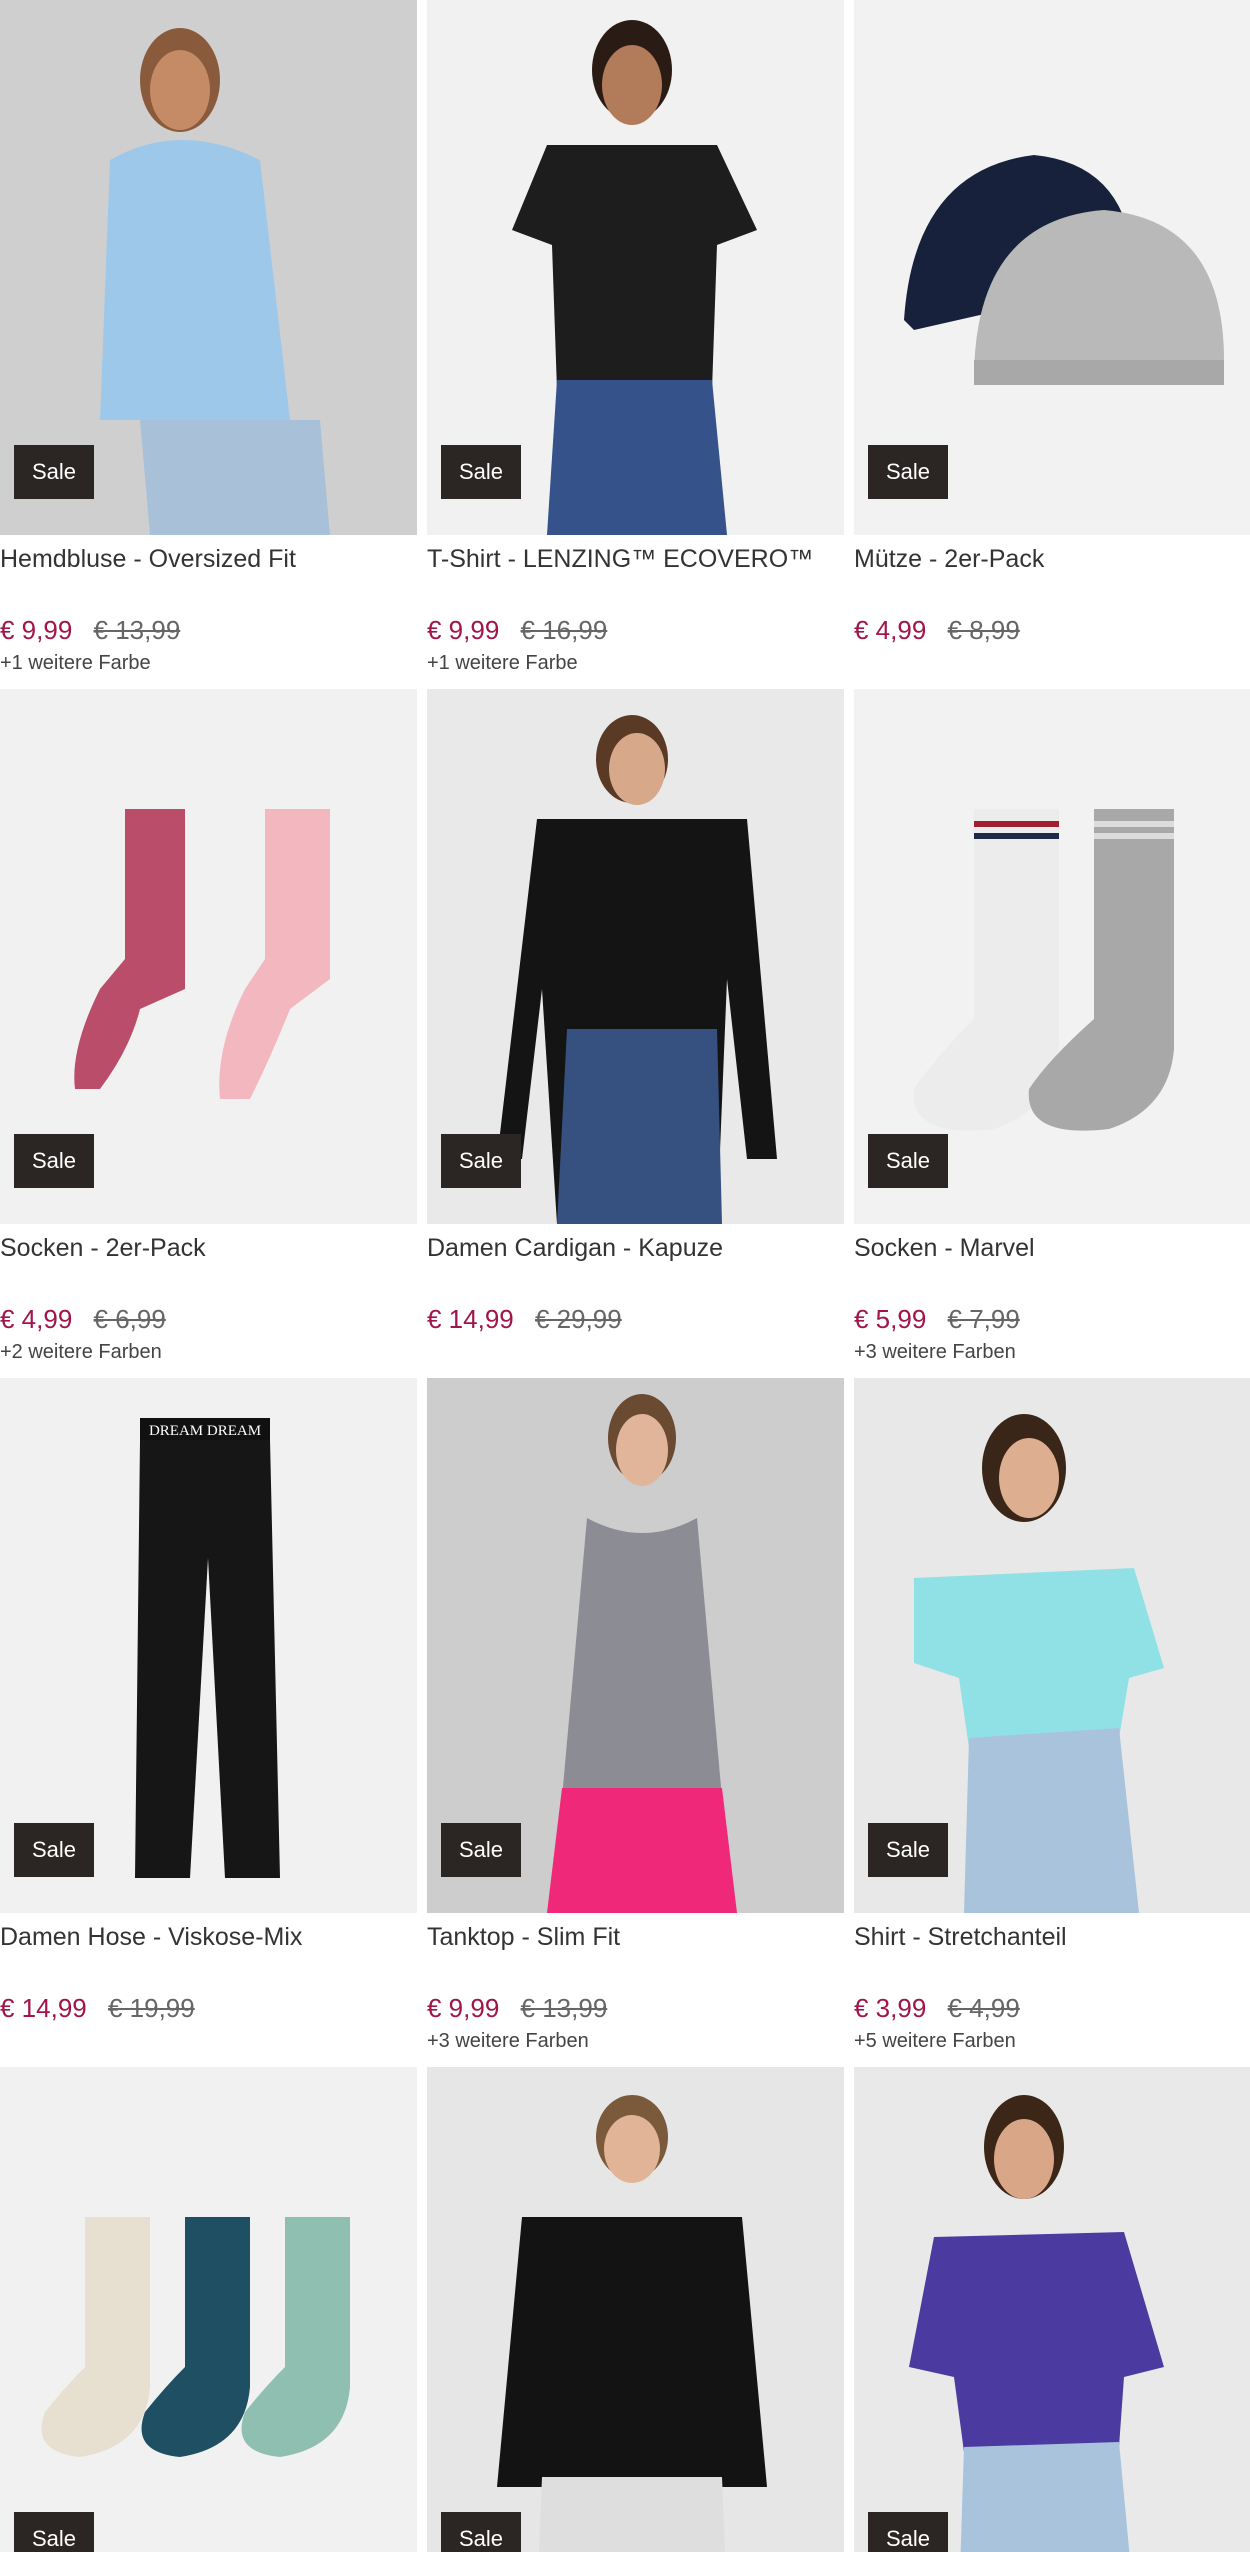  What do you see at coordinates (635, 956) in the screenshot?
I see `cardigan-image: Sale` at bounding box center [635, 956].